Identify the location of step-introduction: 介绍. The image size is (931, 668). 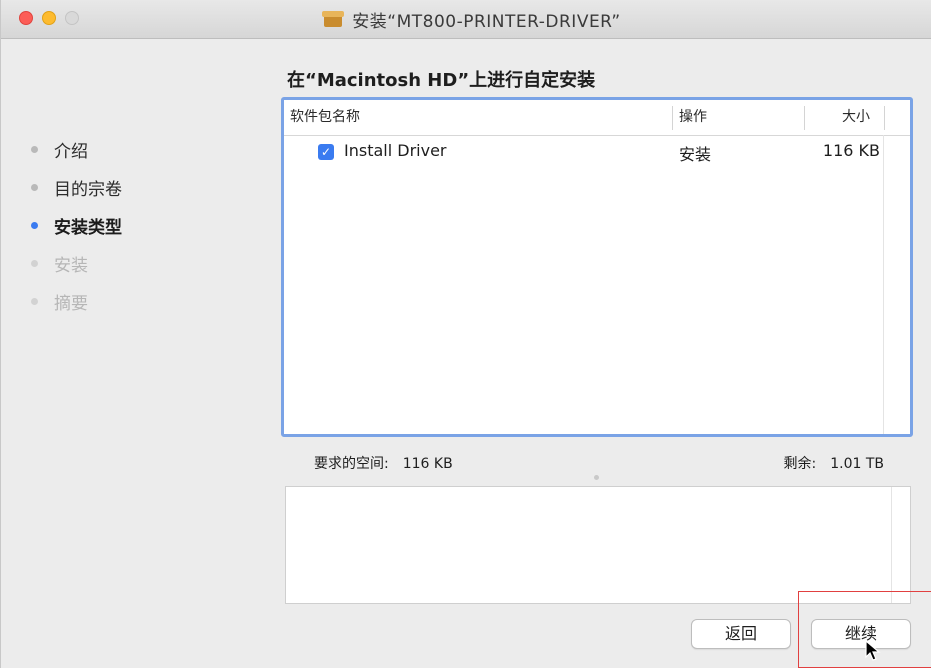
(76, 149).